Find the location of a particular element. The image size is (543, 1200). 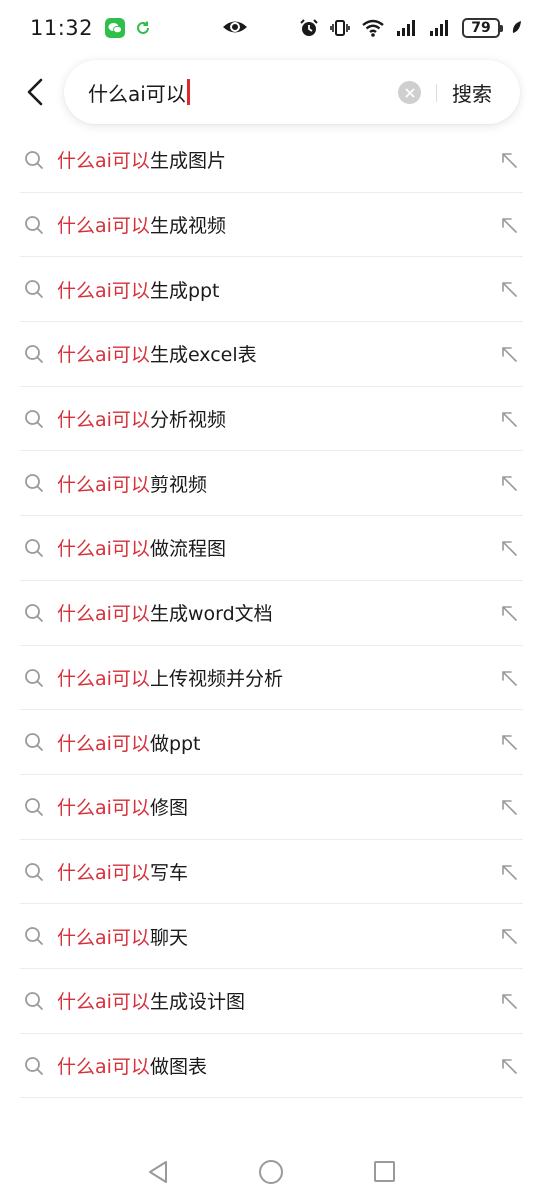

battery-level: 79 is located at coordinates (481, 28).